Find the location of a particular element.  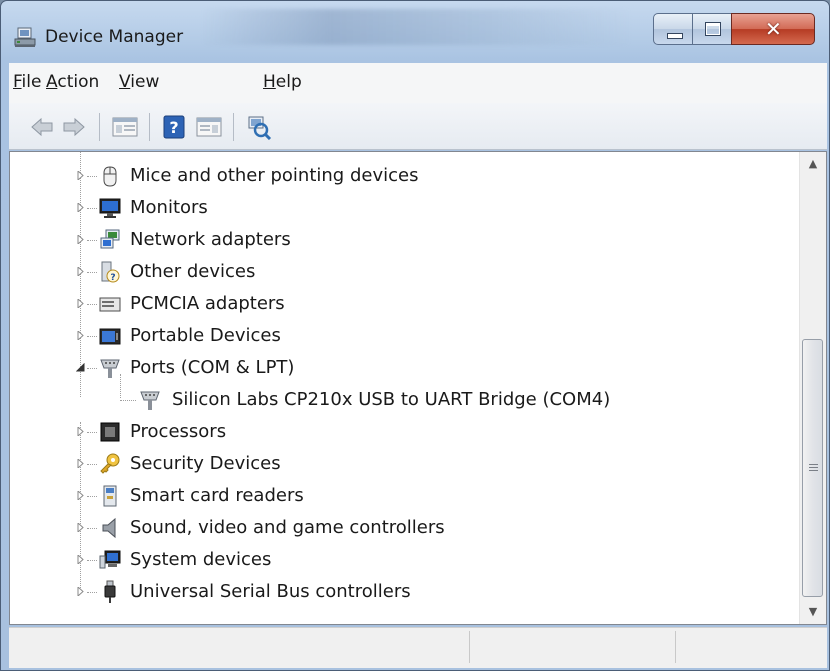

menu-view: View is located at coordinates (139, 82).